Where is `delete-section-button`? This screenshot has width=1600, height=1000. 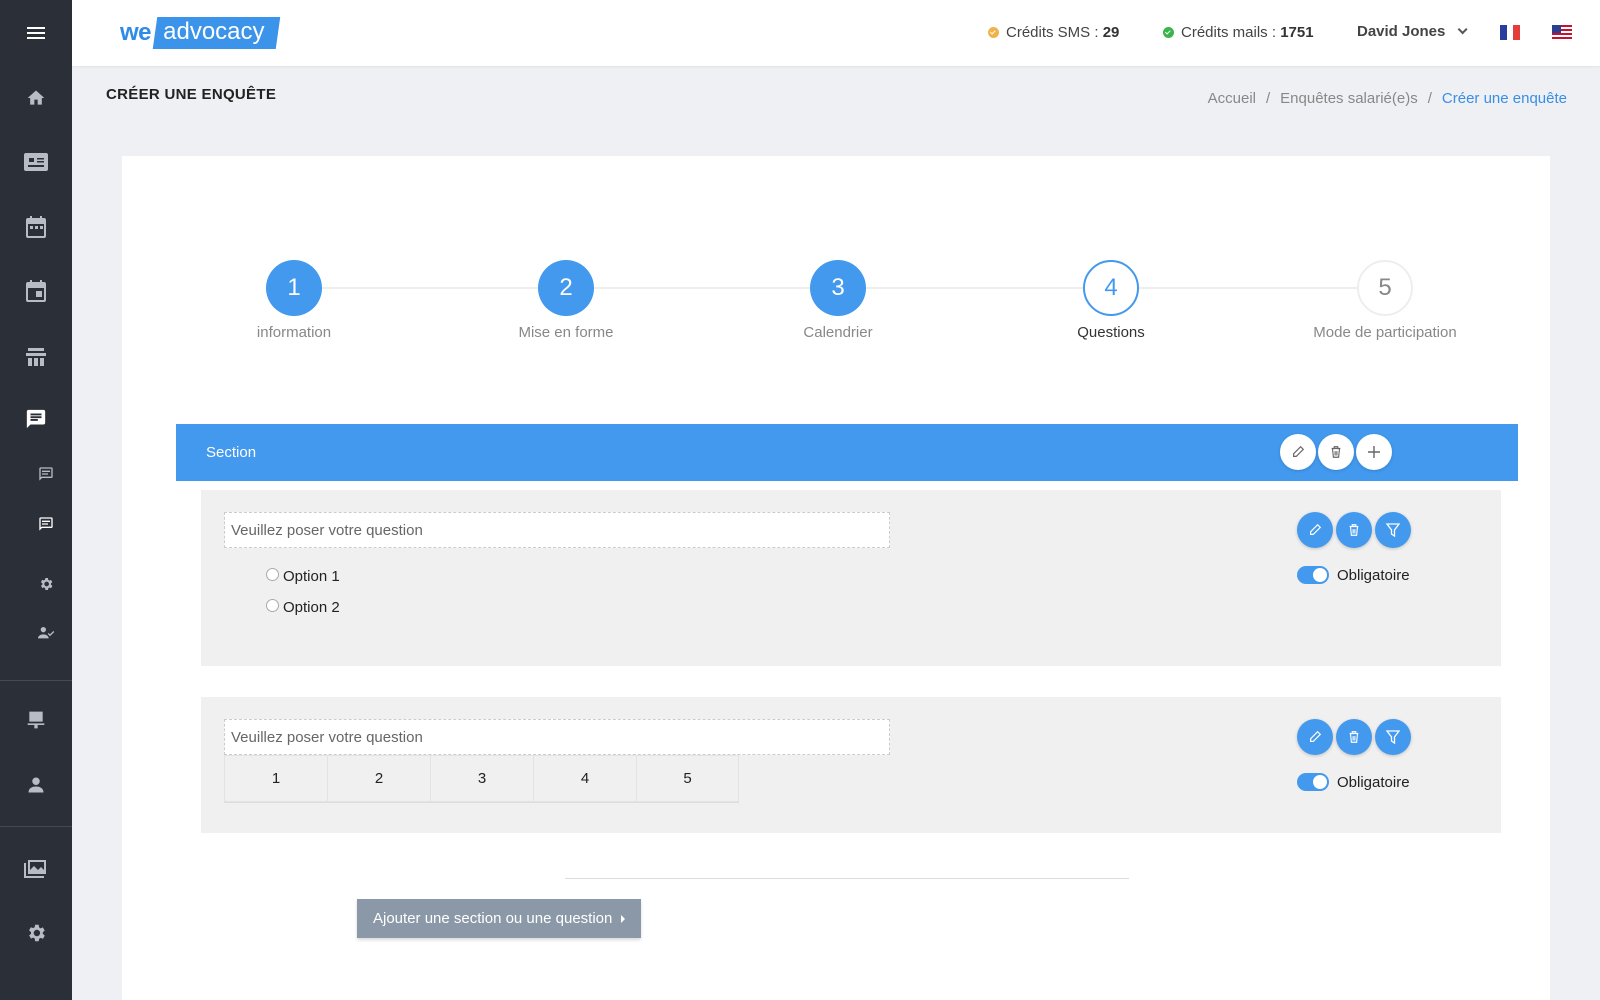 delete-section-button is located at coordinates (1336, 452).